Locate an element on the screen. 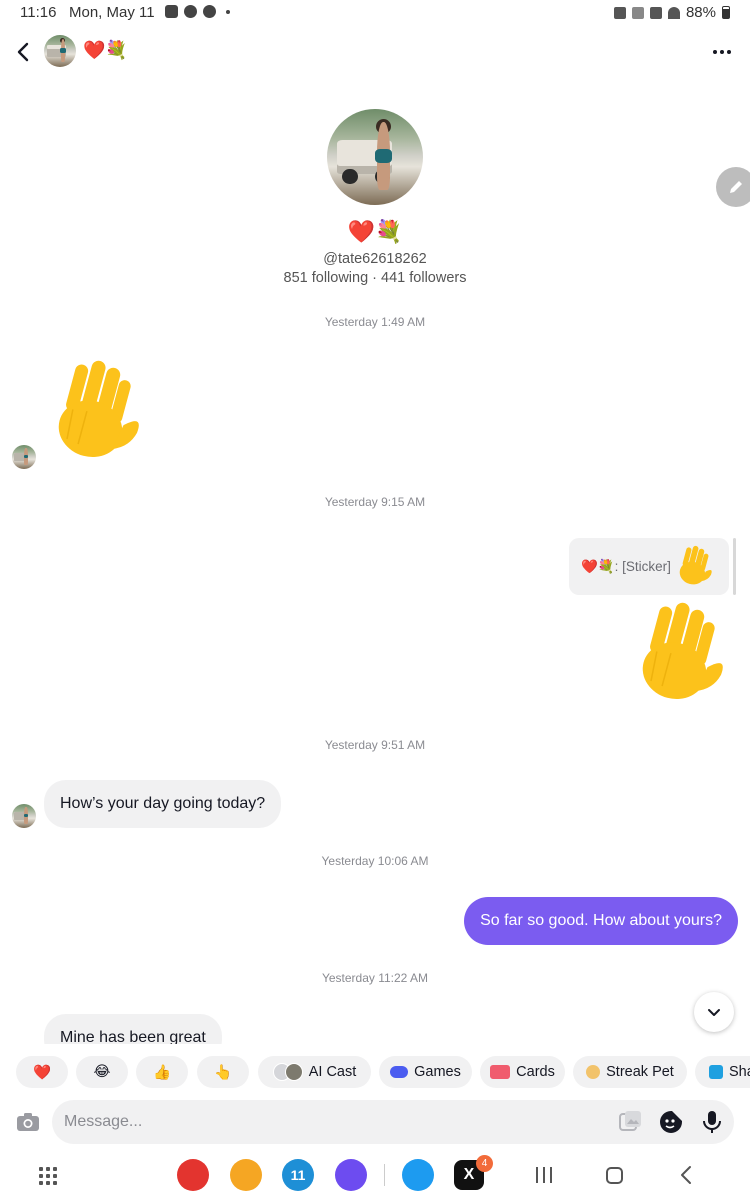 The width and height of the screenshot is (750, 1200). calendar-icon: 11 is located at coordinates (298, 1175).